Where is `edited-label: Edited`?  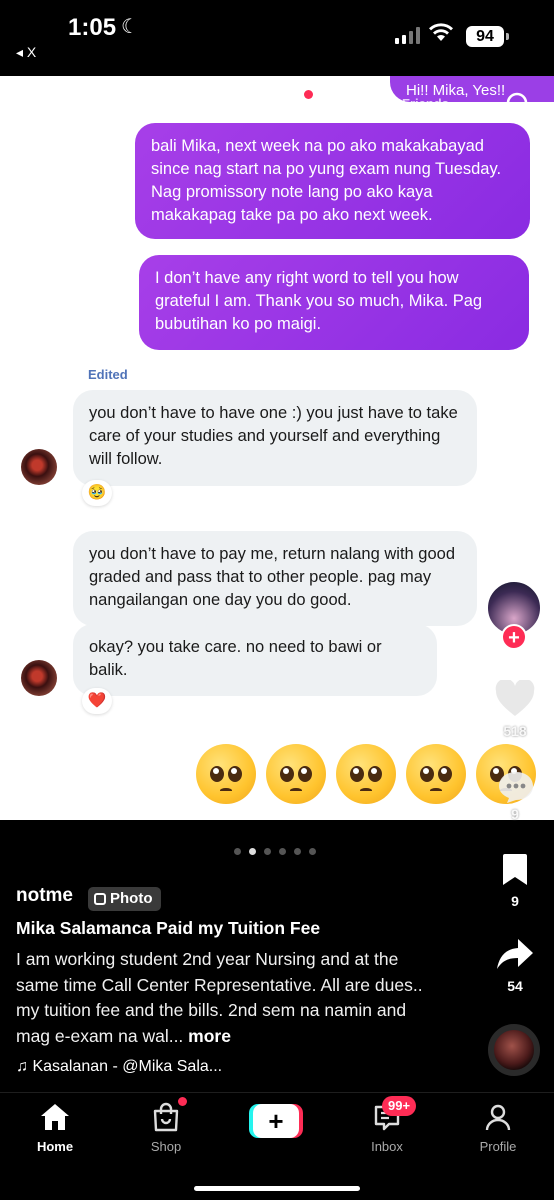 edited-label: Edited is located at coordinates (108, 374).